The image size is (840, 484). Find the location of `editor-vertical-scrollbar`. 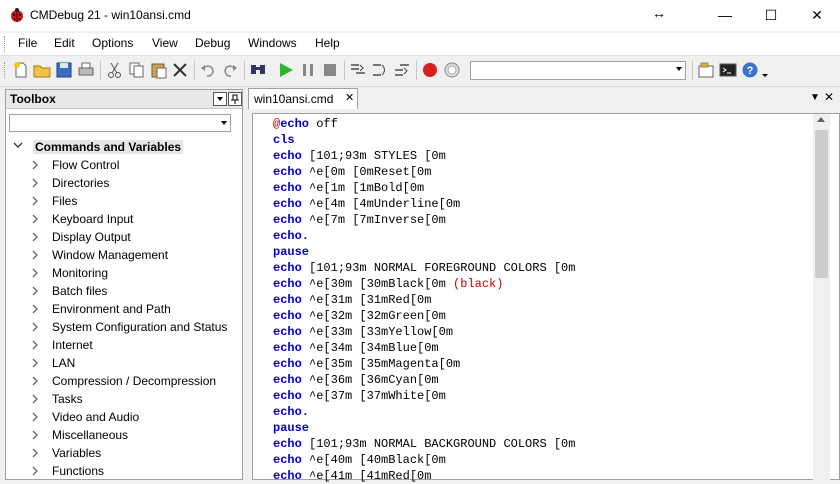

editor-vertical-scrollbar is located at coordinates (821, 297).